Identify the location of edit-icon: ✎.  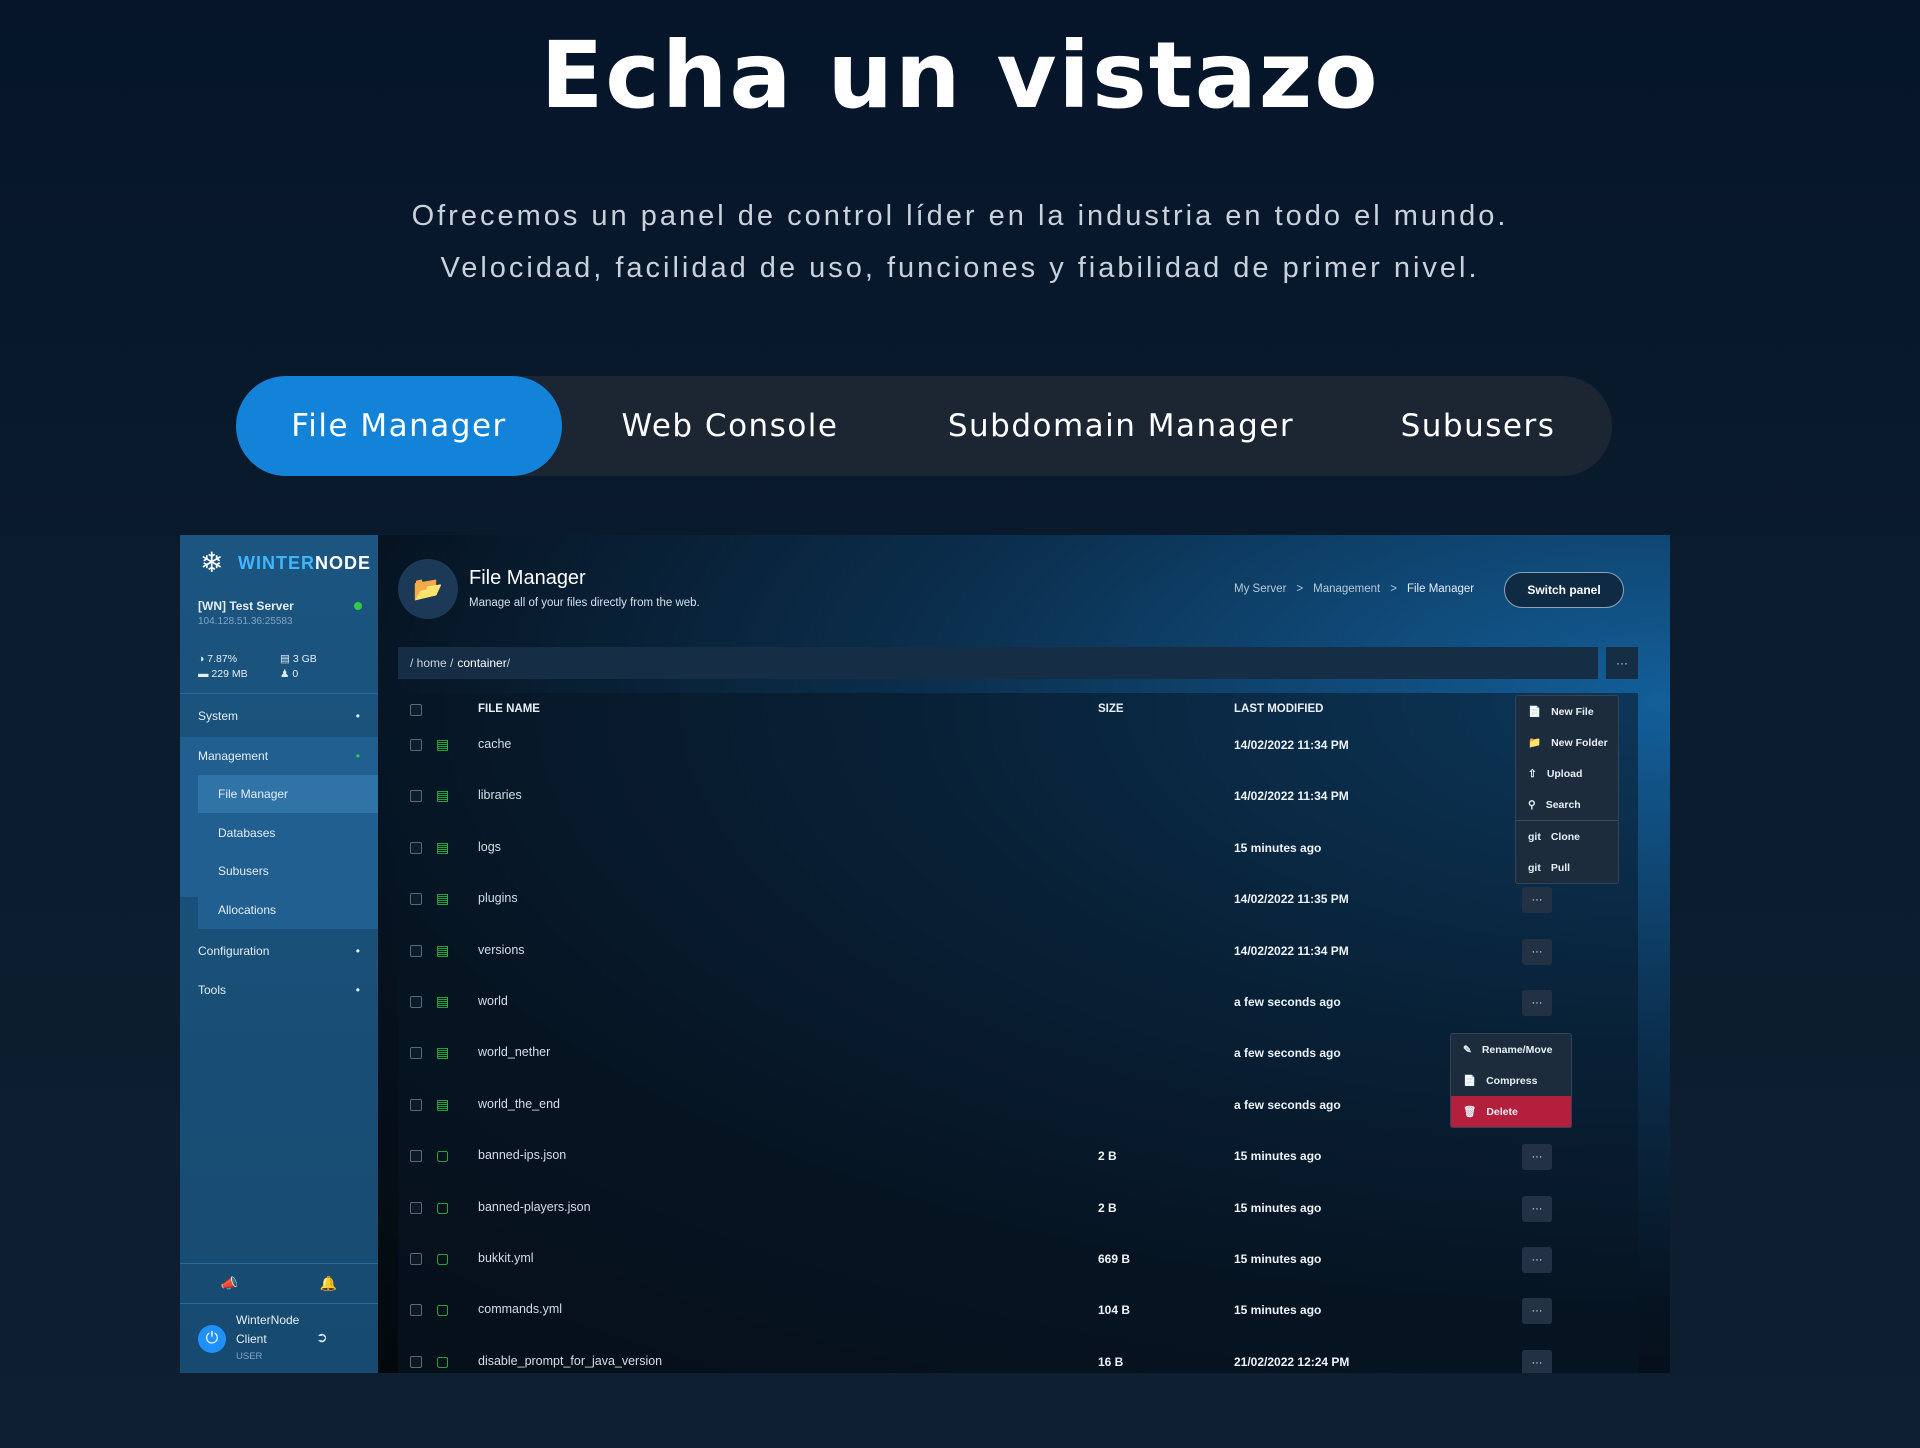
(1467, 1049).